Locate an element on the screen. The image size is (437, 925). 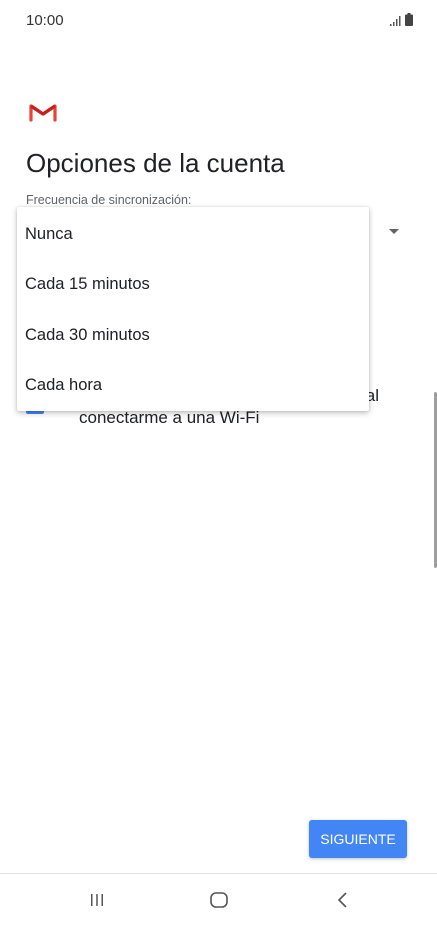
signal-icon is located at coordinates (395, 21).